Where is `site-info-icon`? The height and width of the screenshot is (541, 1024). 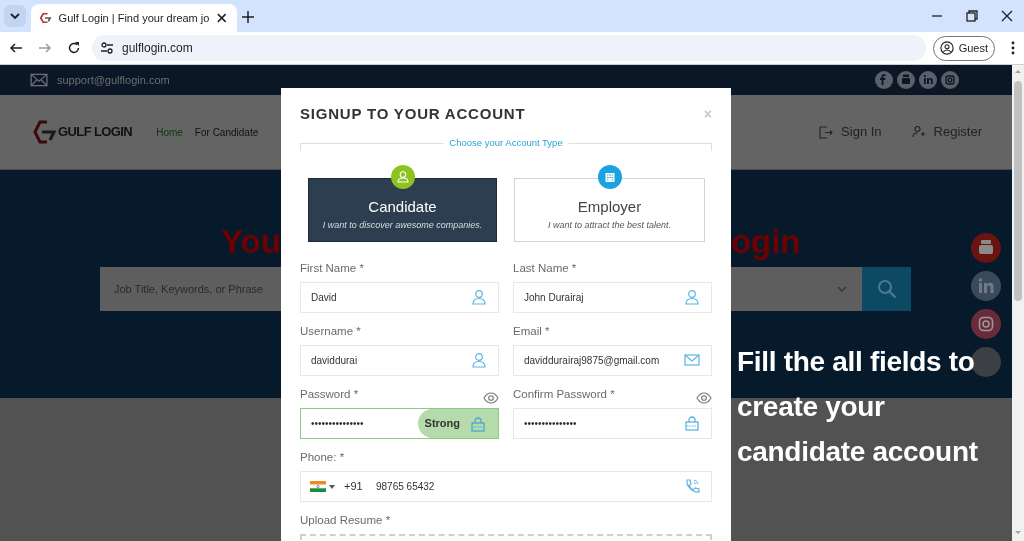
site-info-icon is located at coordinates (106, 48).